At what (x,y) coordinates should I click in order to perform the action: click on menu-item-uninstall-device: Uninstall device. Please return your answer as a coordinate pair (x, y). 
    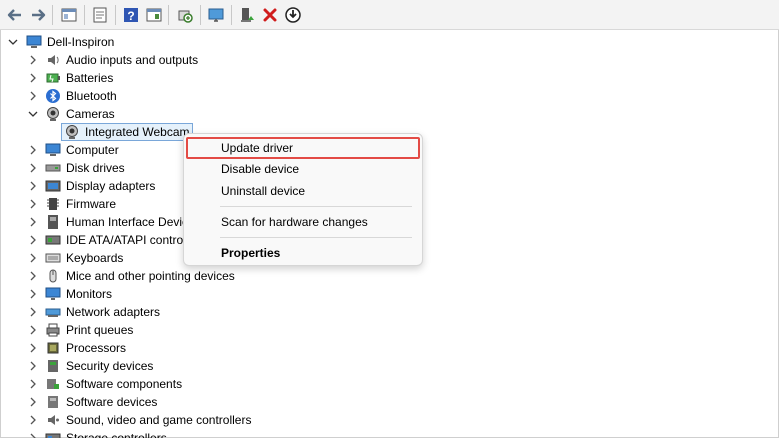
    Looking at the image, I should click on (303, 191).